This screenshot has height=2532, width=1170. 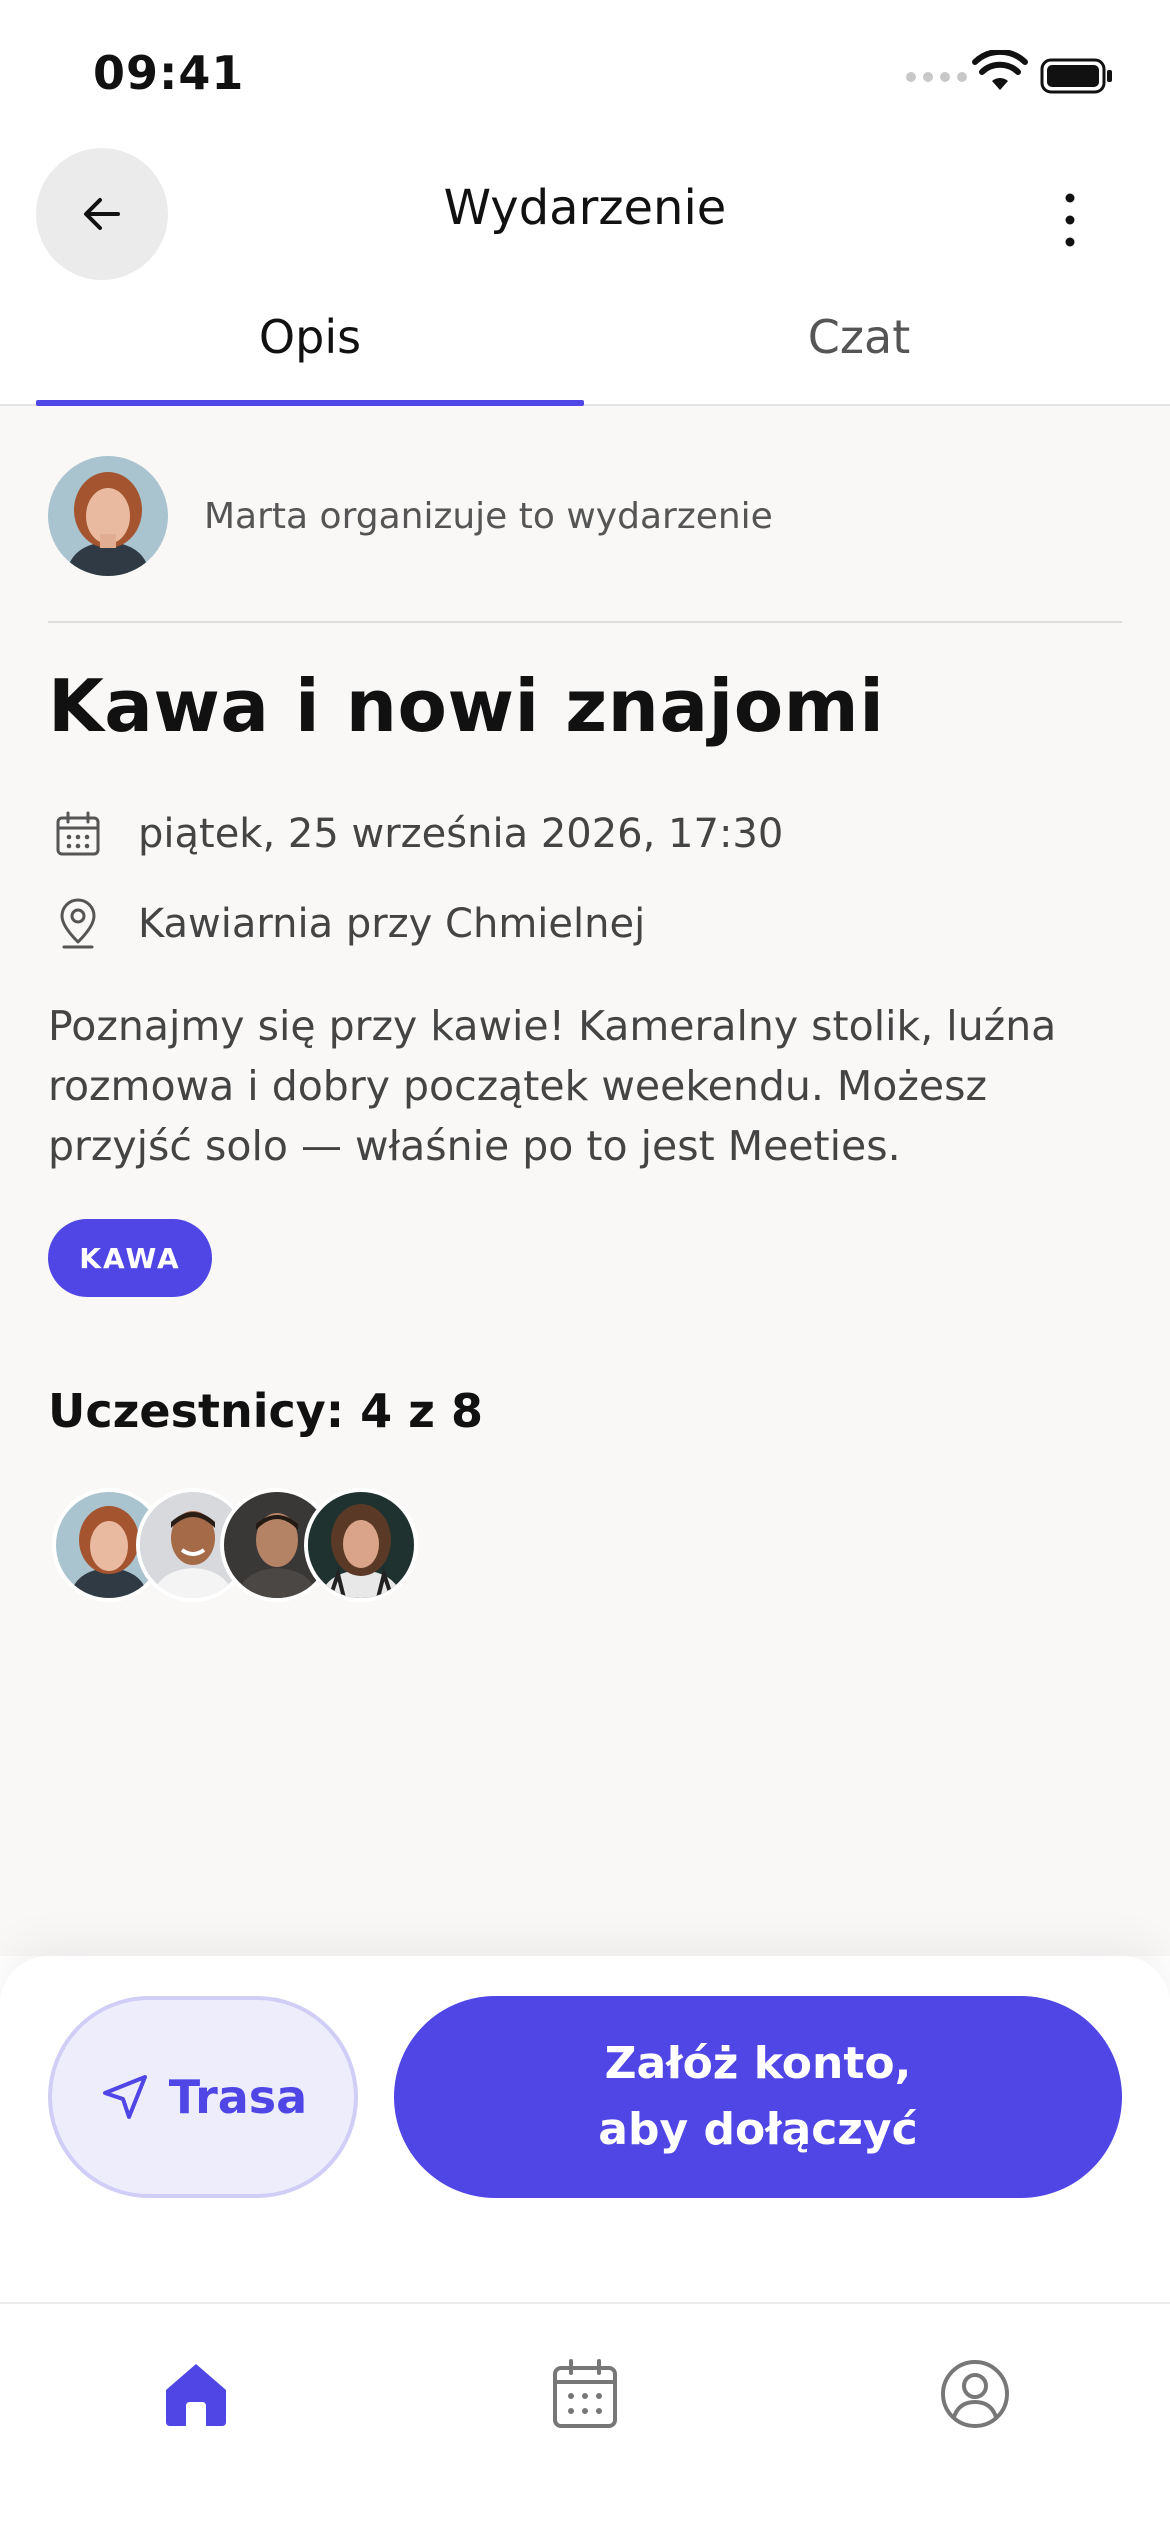 I want to click on battery-icon, so click(x=1076, y=76).